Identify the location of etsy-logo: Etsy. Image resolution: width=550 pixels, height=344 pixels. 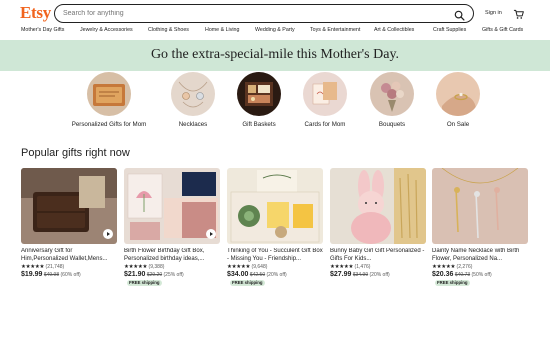
(35, 13).